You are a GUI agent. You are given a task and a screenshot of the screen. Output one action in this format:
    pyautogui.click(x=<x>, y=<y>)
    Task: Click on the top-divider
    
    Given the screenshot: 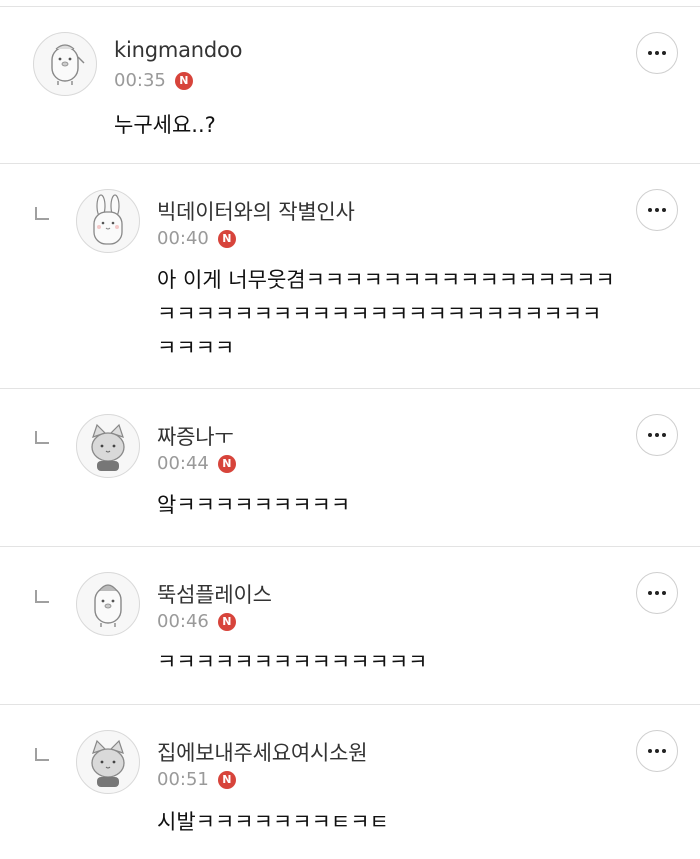 What is the action you would take?
    pyautogui.click(x=350, y=6)
    